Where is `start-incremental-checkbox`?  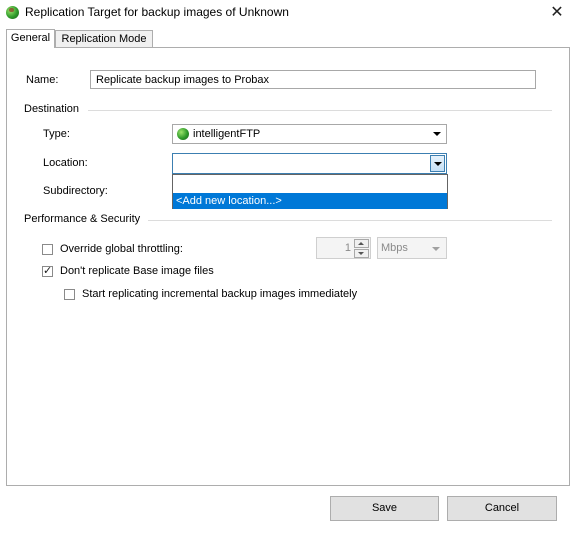
start-incremental-checkbox is located at coordinates (69, 294).